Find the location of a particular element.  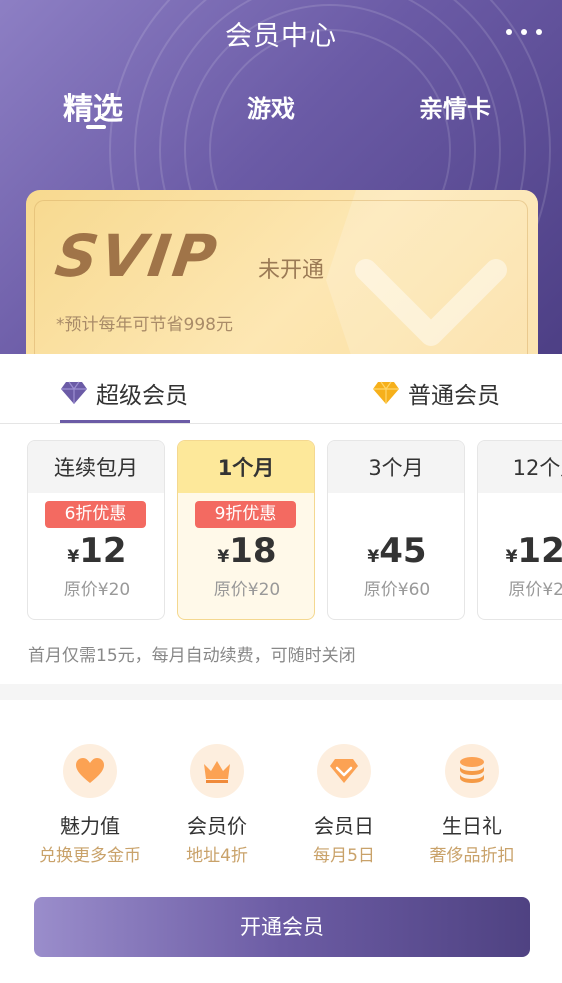

benefit-member-price: 会员价 地址4折 is located at coordinates (217, 805).